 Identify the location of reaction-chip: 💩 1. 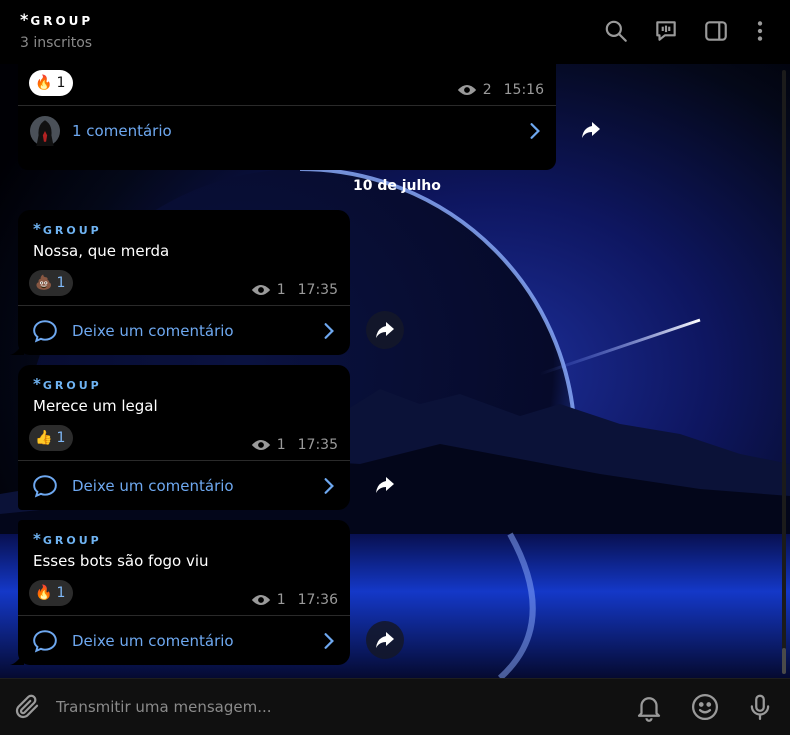
(51, 283).